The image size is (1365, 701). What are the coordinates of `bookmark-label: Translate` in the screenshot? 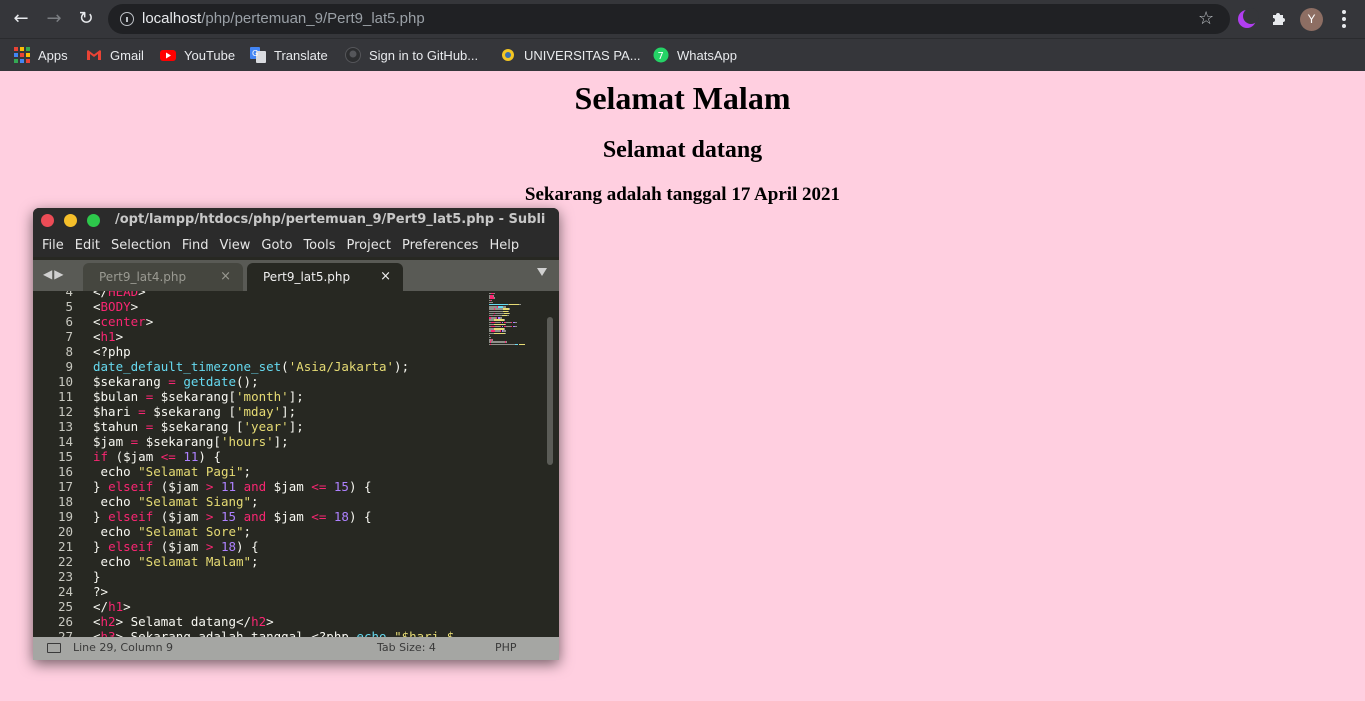 It's located at (301, 55).